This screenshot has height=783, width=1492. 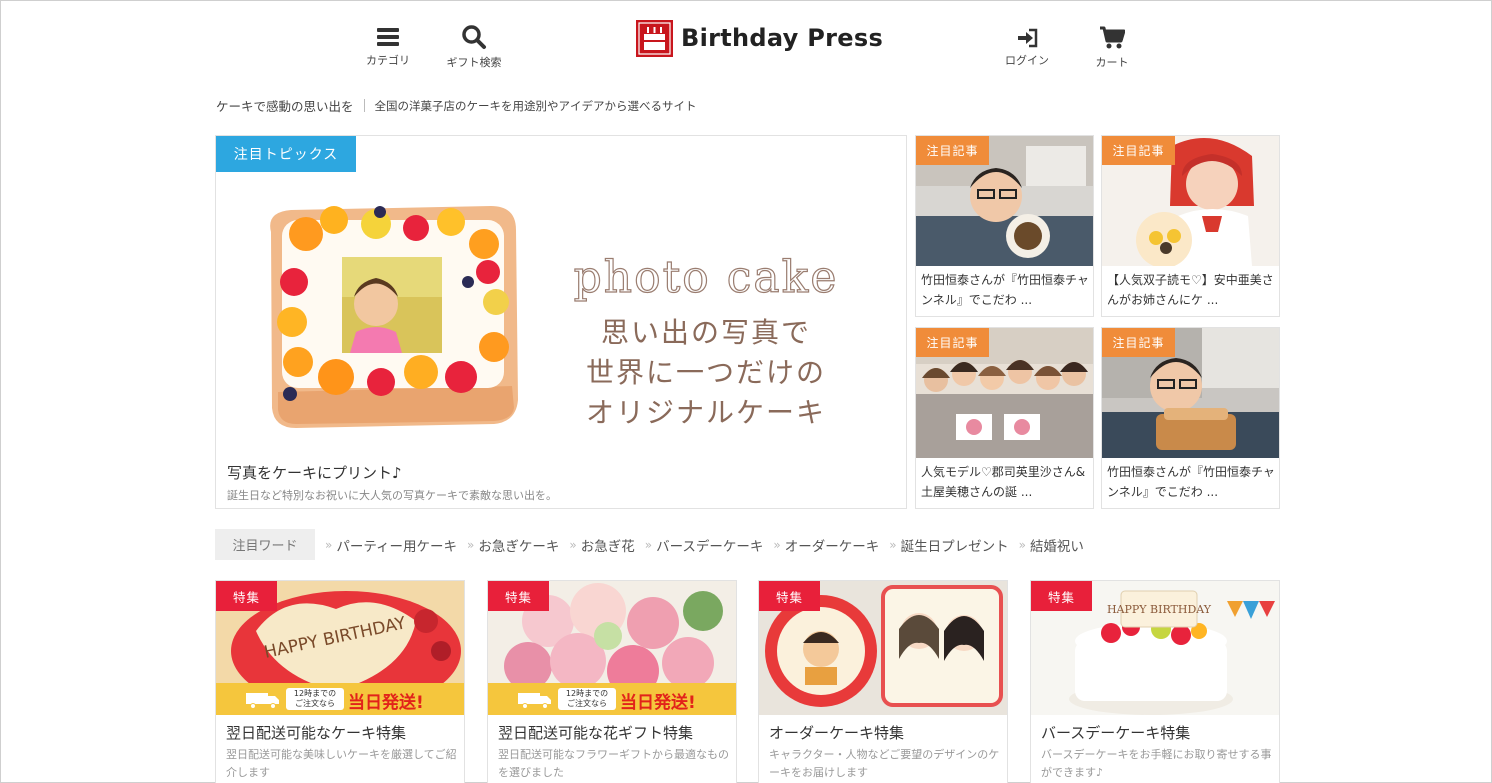 What do you see at coordinates (596, 733) in the screenshot?
I see `feature-title: 翌日配送可能な花ギフト特集` at bounding box center [596, 733].